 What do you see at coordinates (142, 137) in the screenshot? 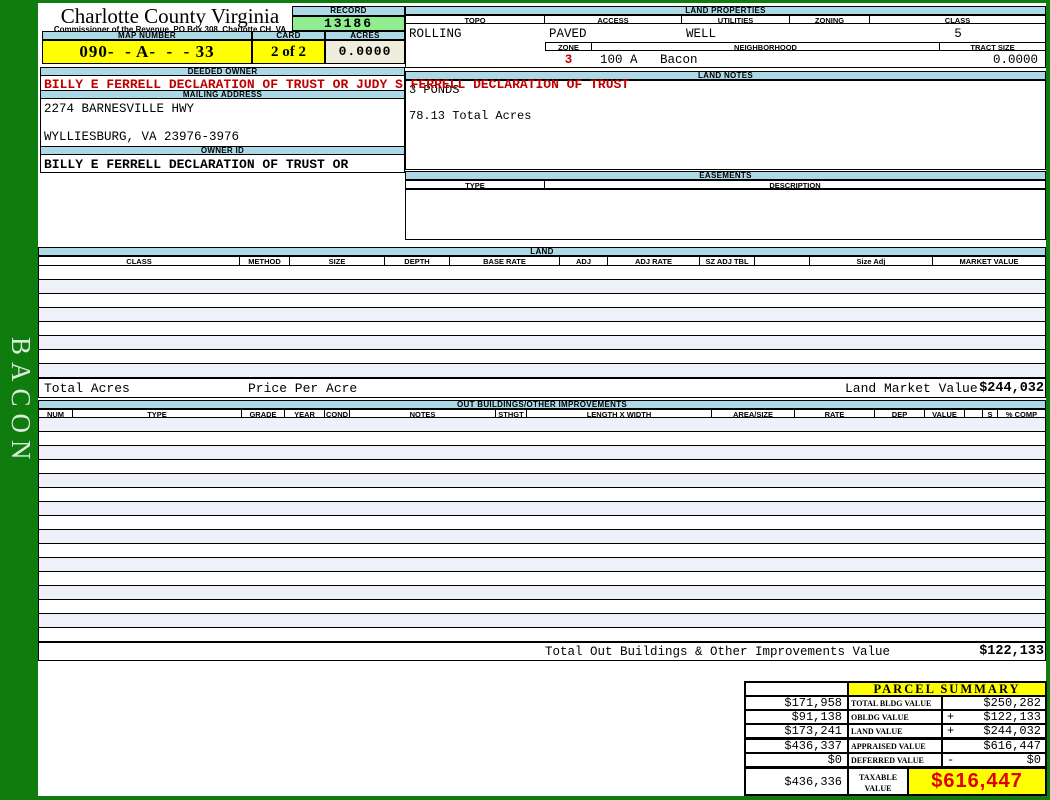
I see `address-line2: WYLLIESBURG, VA 23976-3976` at bounding box center [142, 137].